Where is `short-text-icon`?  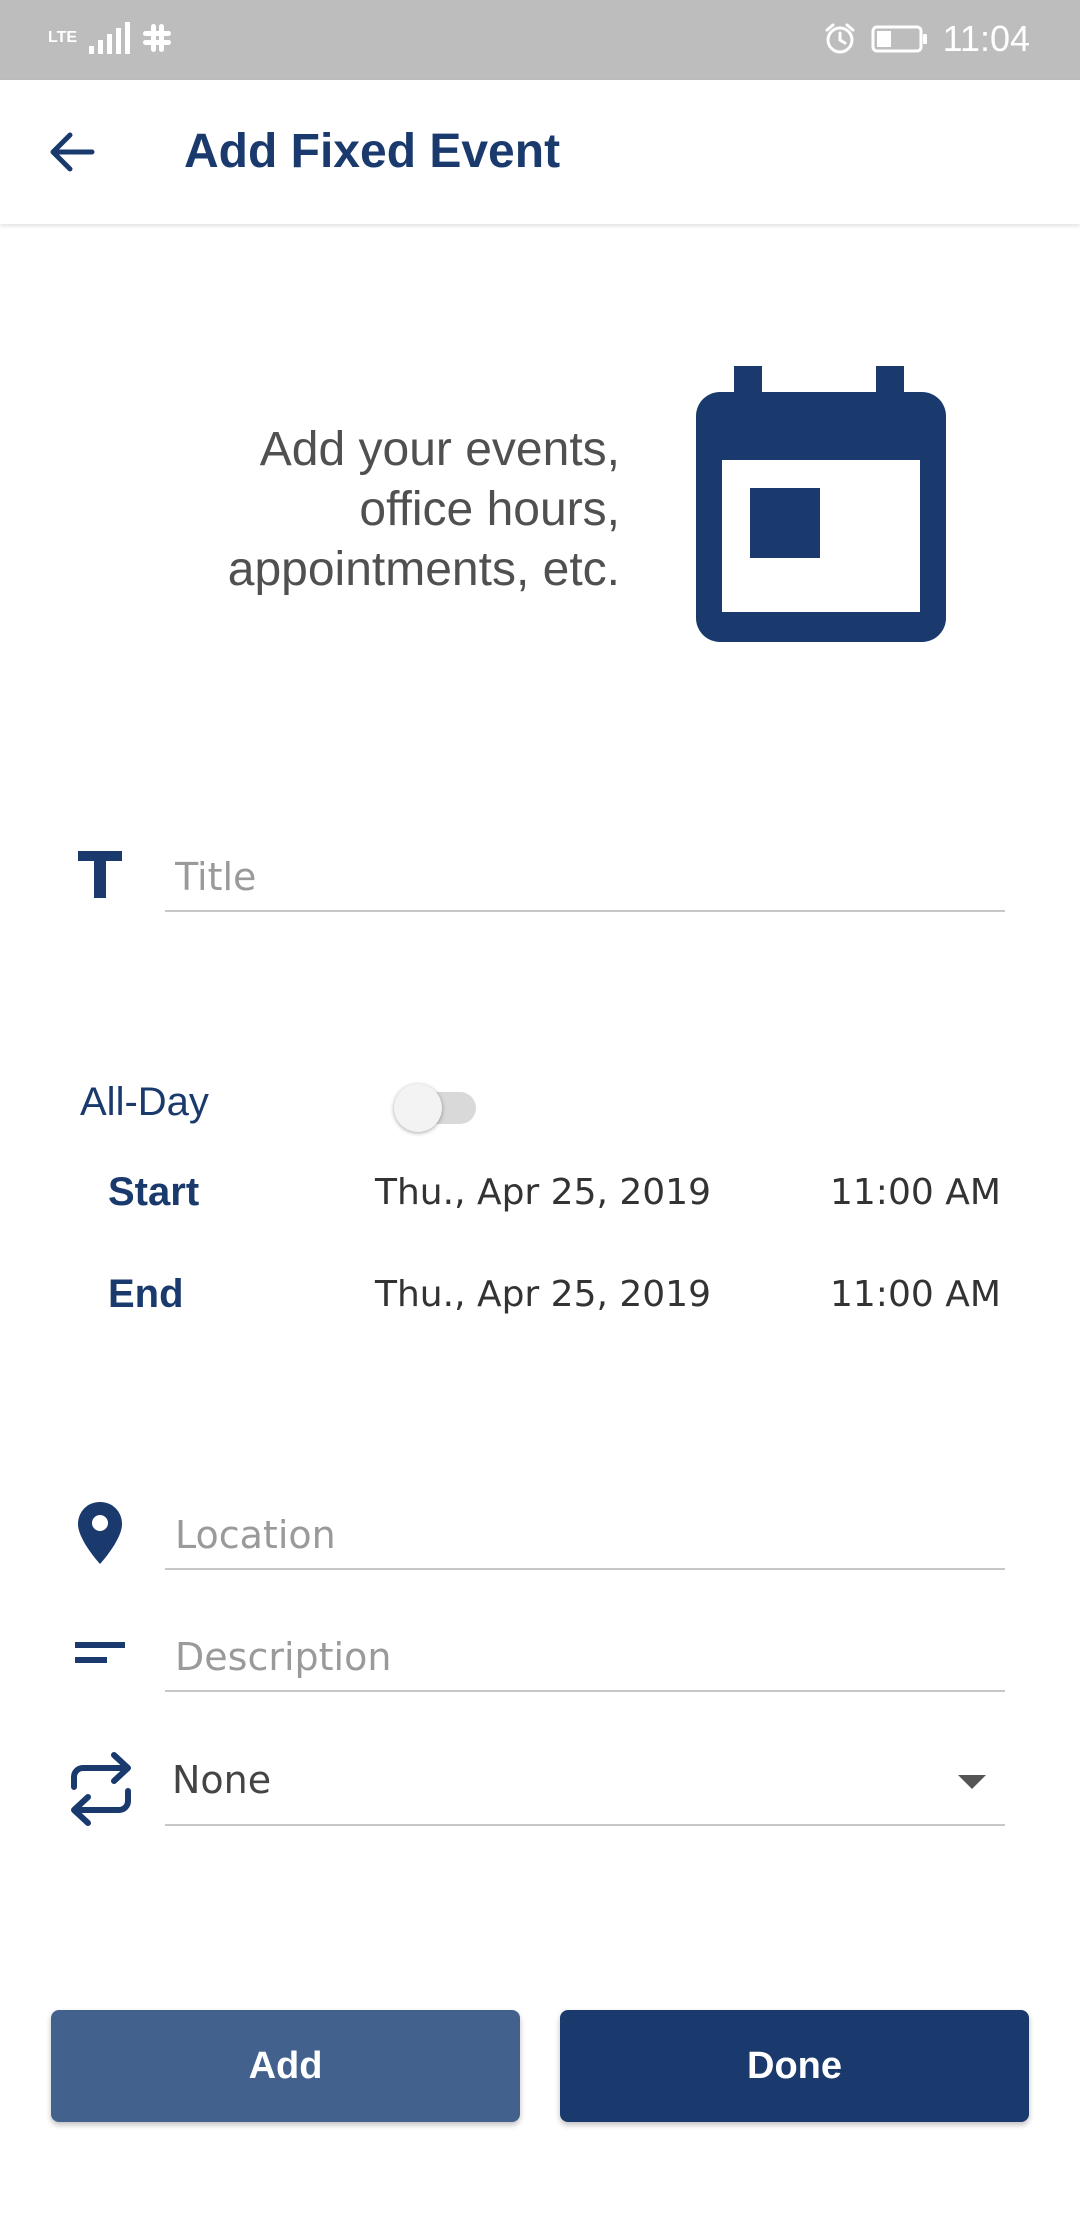 short-text-icon is located at coordinates (100, 1652).